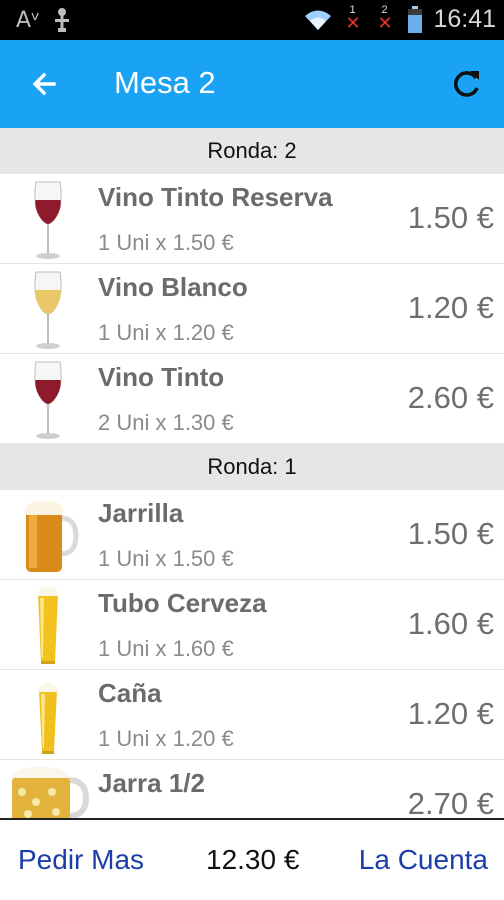 The height and width of the screenshot is (900, 504). I want to click on battery-icon, so click(415, 19).